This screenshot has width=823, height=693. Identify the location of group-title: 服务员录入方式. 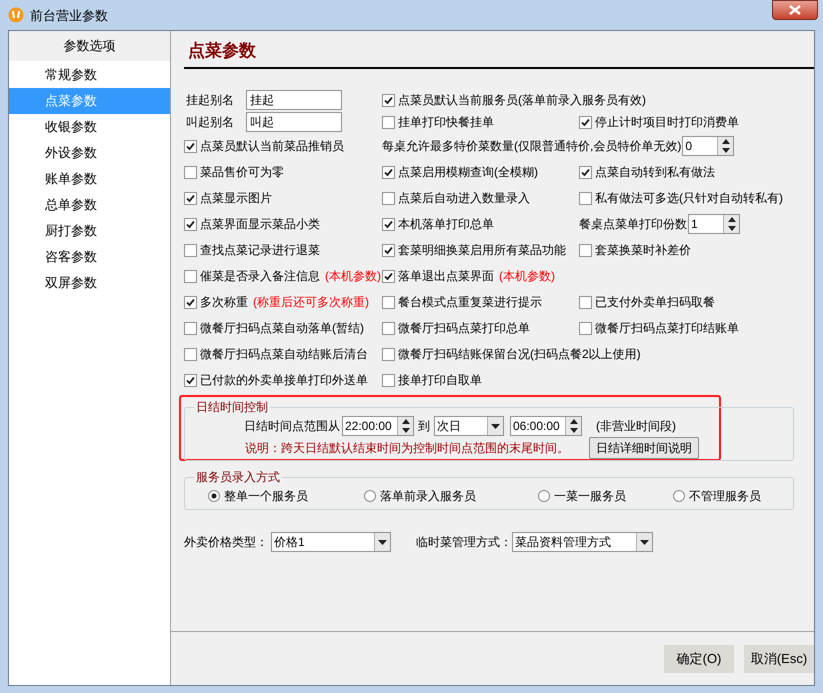
(238, 477).